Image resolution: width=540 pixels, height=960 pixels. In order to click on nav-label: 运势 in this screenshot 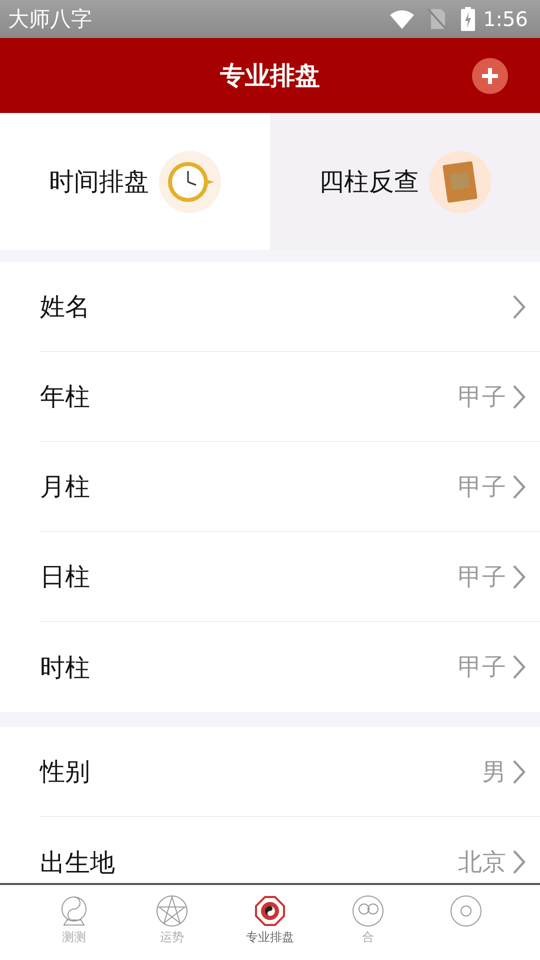, I will do `click(172, 937)`.